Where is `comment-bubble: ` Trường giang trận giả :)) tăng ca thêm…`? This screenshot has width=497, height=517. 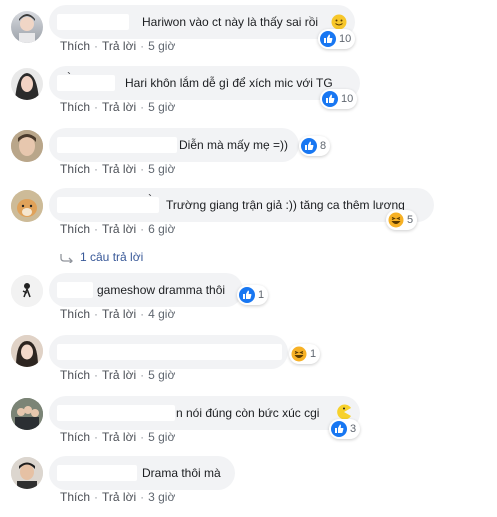
comment-bubble: ` Trường giang trận giả :)) tăng ca thêm… is located at coordinates (241, 205).